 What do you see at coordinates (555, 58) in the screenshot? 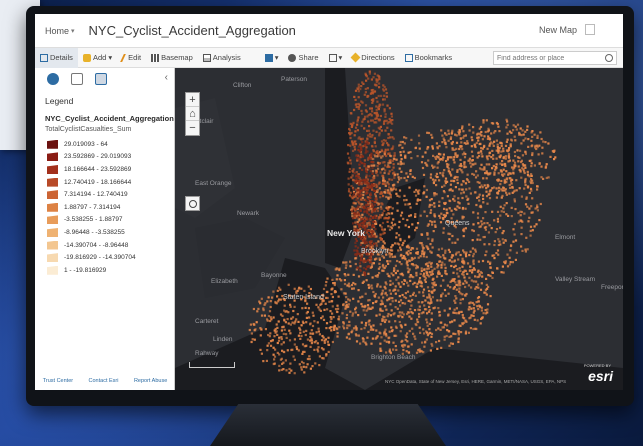
I see `search-input` at bounding box center [555, 58].